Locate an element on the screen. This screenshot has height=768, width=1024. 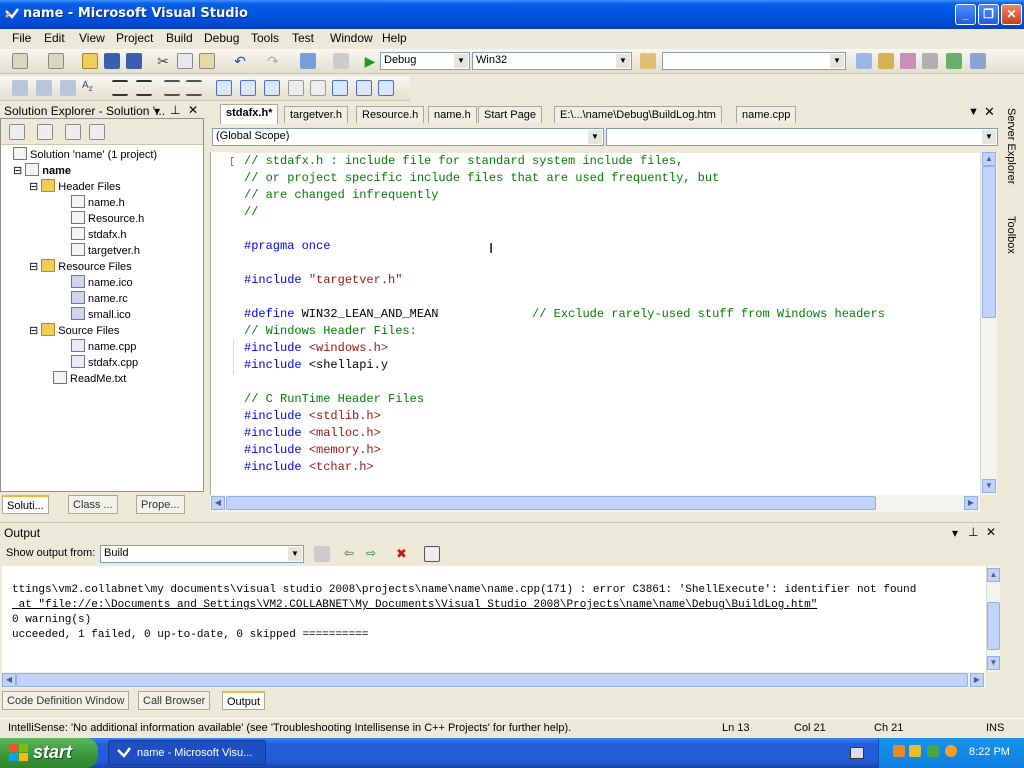
toolbox-tab: Toolbox is located at coordinates (1011, 235).